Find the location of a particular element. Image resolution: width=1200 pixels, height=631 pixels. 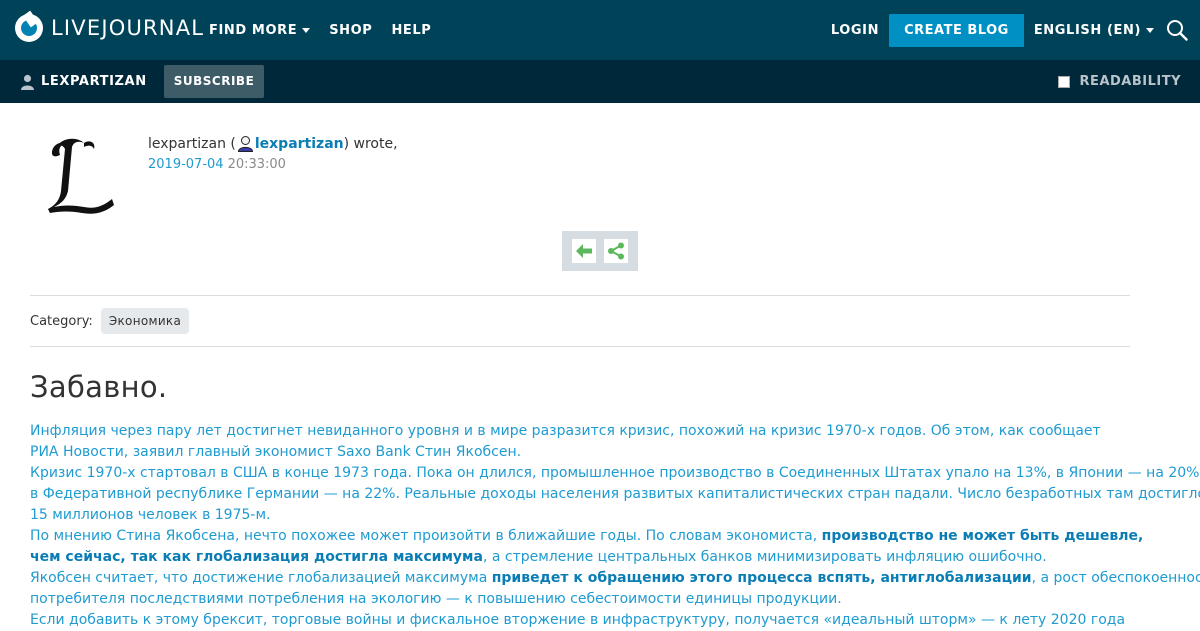

author-wrote-text: ) wrote, is located at coordinates (370, 143).